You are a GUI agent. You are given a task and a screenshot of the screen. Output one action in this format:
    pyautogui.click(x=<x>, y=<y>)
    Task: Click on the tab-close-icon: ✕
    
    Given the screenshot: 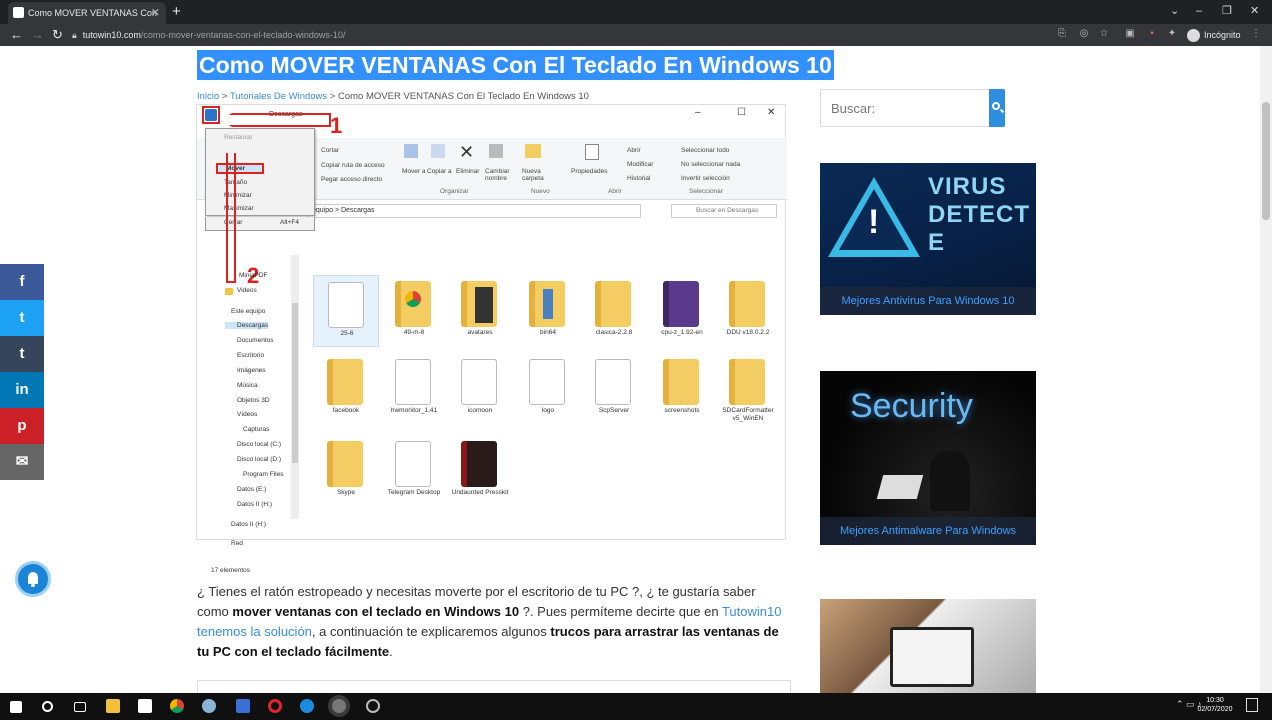 What is the action you would take?
    pyautogui.click(x=155, y=13)
    